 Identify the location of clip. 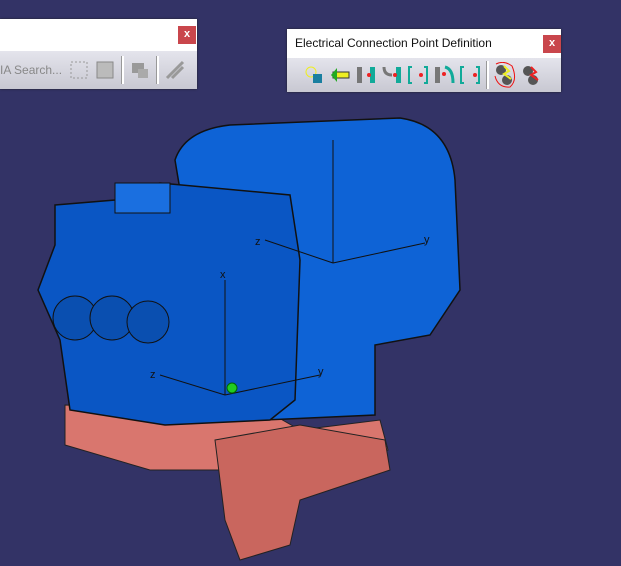
(302, 492).